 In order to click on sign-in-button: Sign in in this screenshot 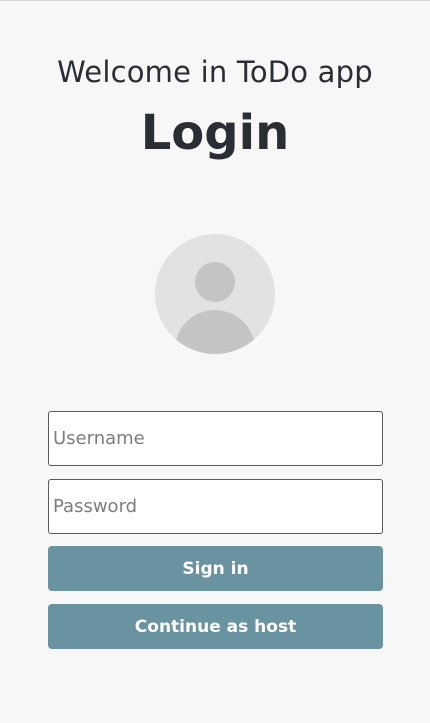, I will do `click(215, 568)`.